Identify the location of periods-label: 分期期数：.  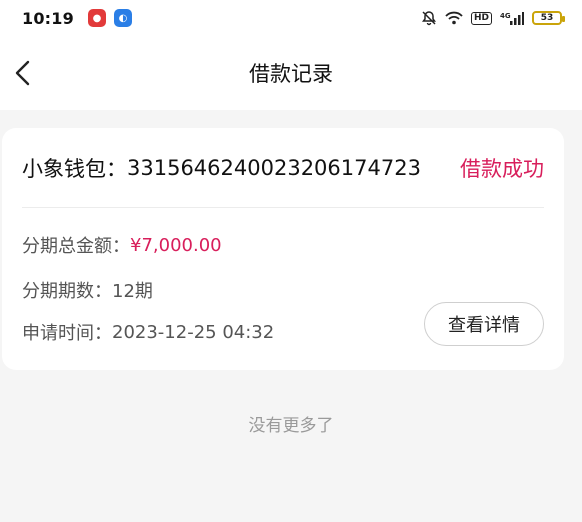
(67, 291).